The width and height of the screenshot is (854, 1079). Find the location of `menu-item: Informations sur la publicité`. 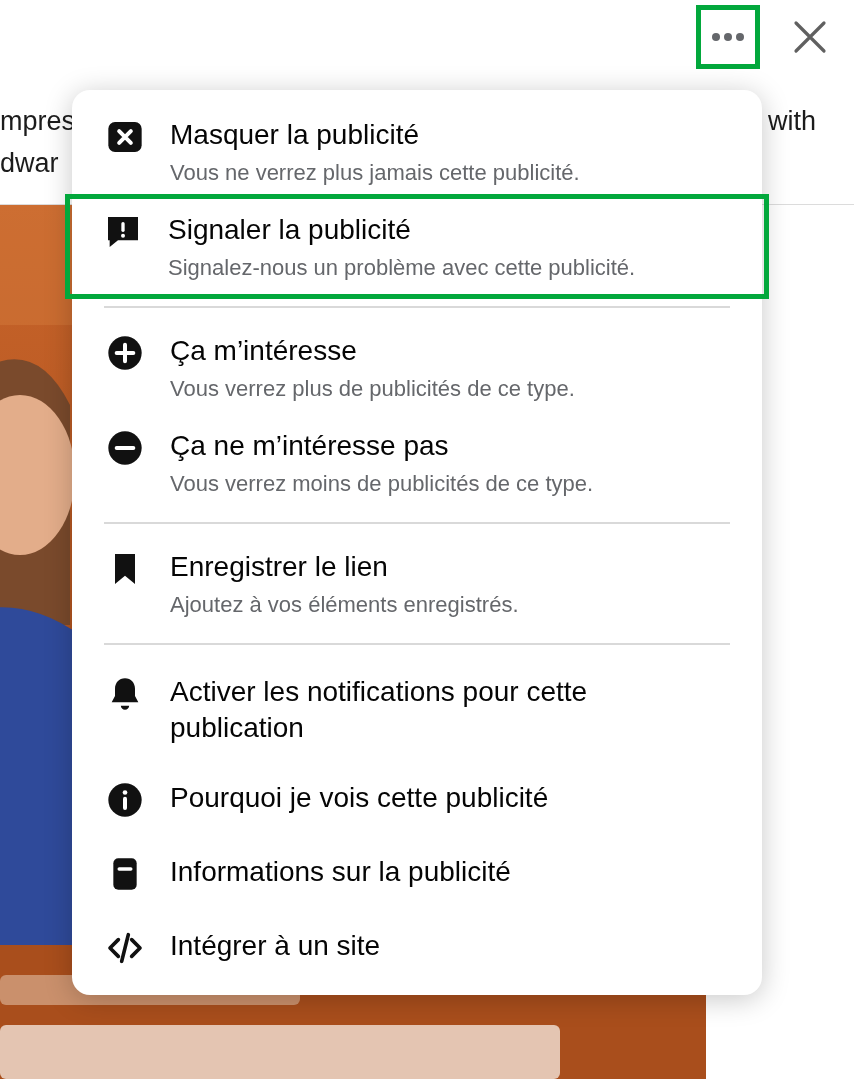

menu-item: Informations sur la publicité is located at coordinates (417, 874).